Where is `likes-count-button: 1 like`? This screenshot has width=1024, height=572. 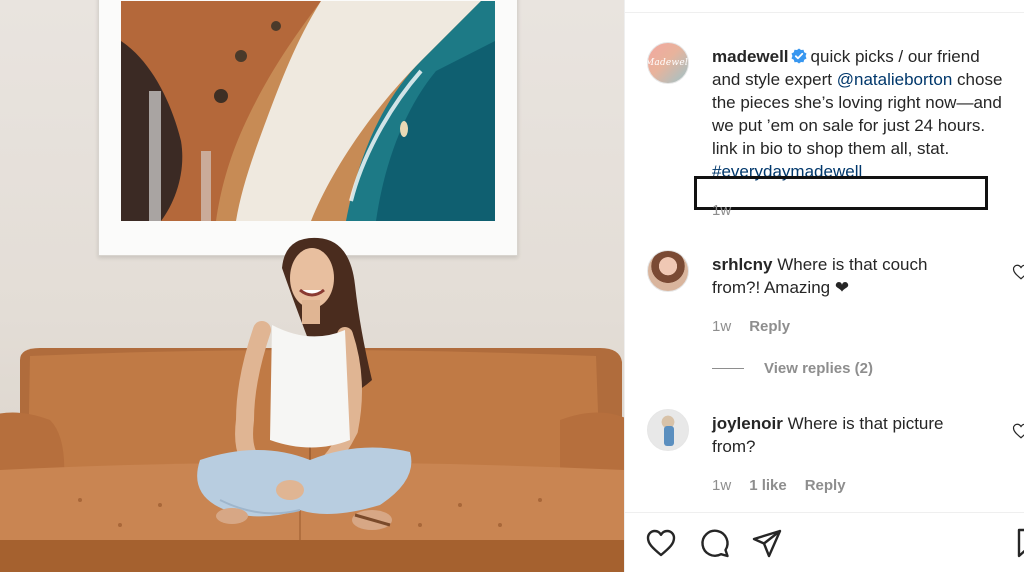 likes-count-button: 1 like is located at coordinates (768, 485).